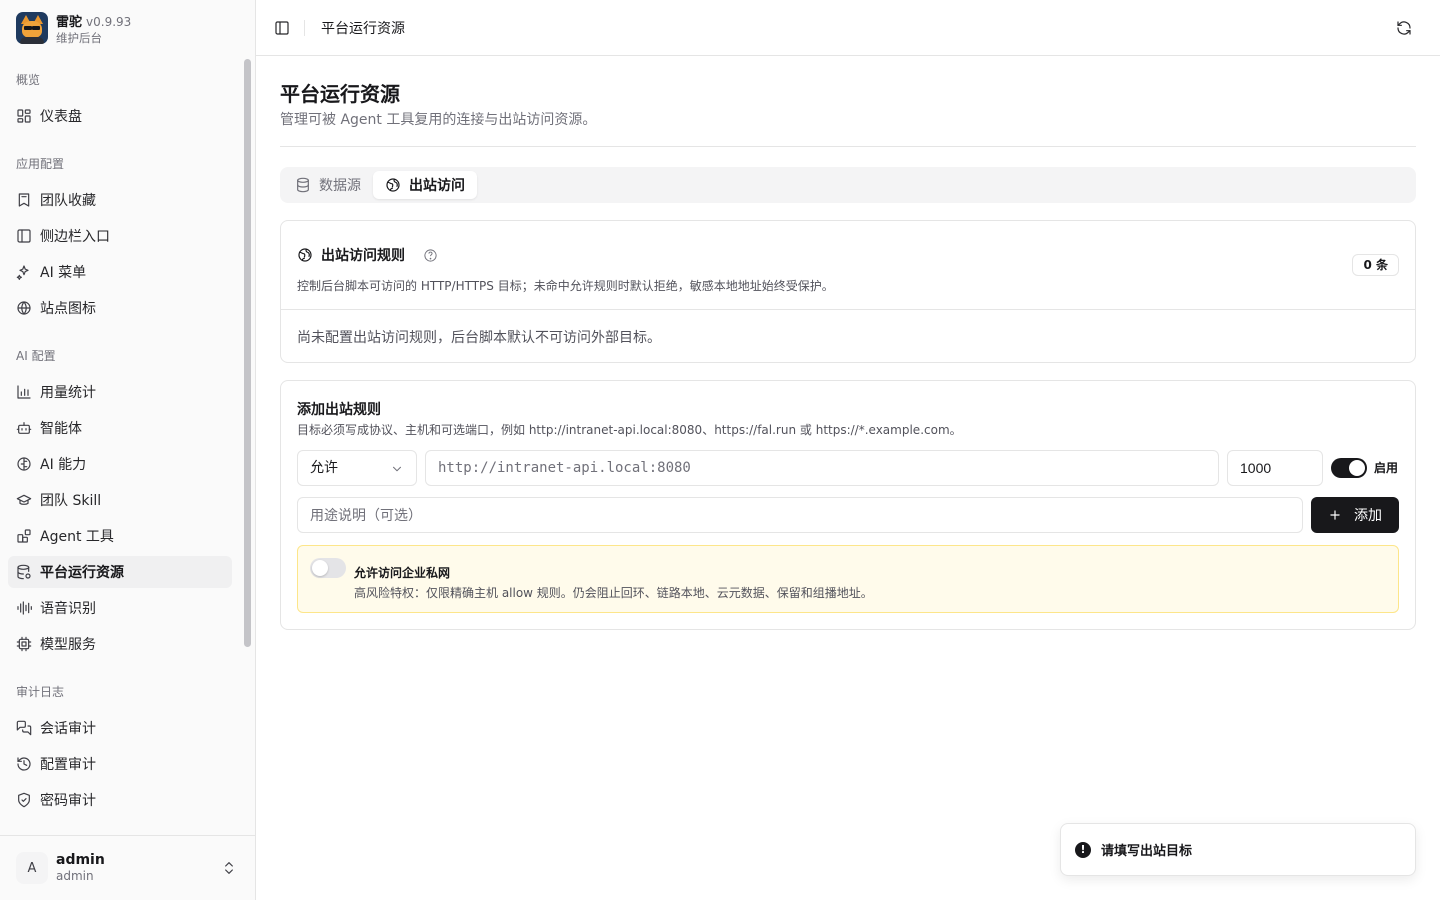 Image resolution: width=1440 pixels, height=900 pixels. I want to click on rules-title: 出站访问规则, so click(363, 256).